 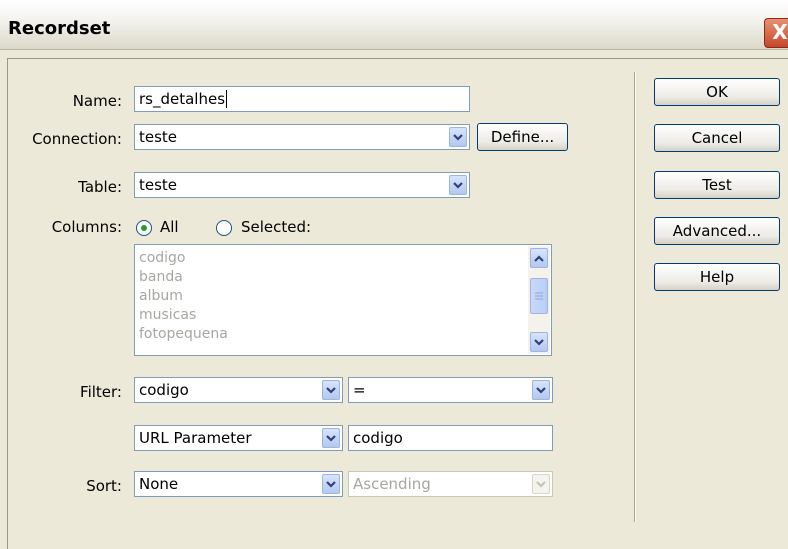 I want to click on sort-column-select: None, so click(x=238, y=484).